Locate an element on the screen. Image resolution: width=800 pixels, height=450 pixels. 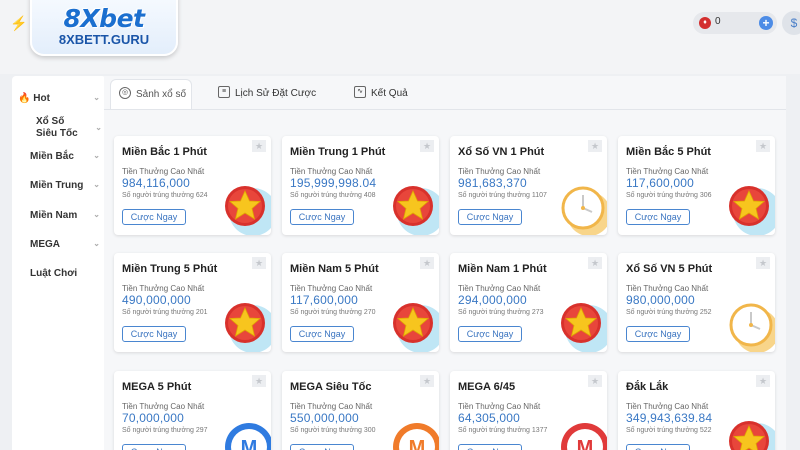
sidebar-item-luat-choi: Luật Chơi is located at coordinates (60, 273).